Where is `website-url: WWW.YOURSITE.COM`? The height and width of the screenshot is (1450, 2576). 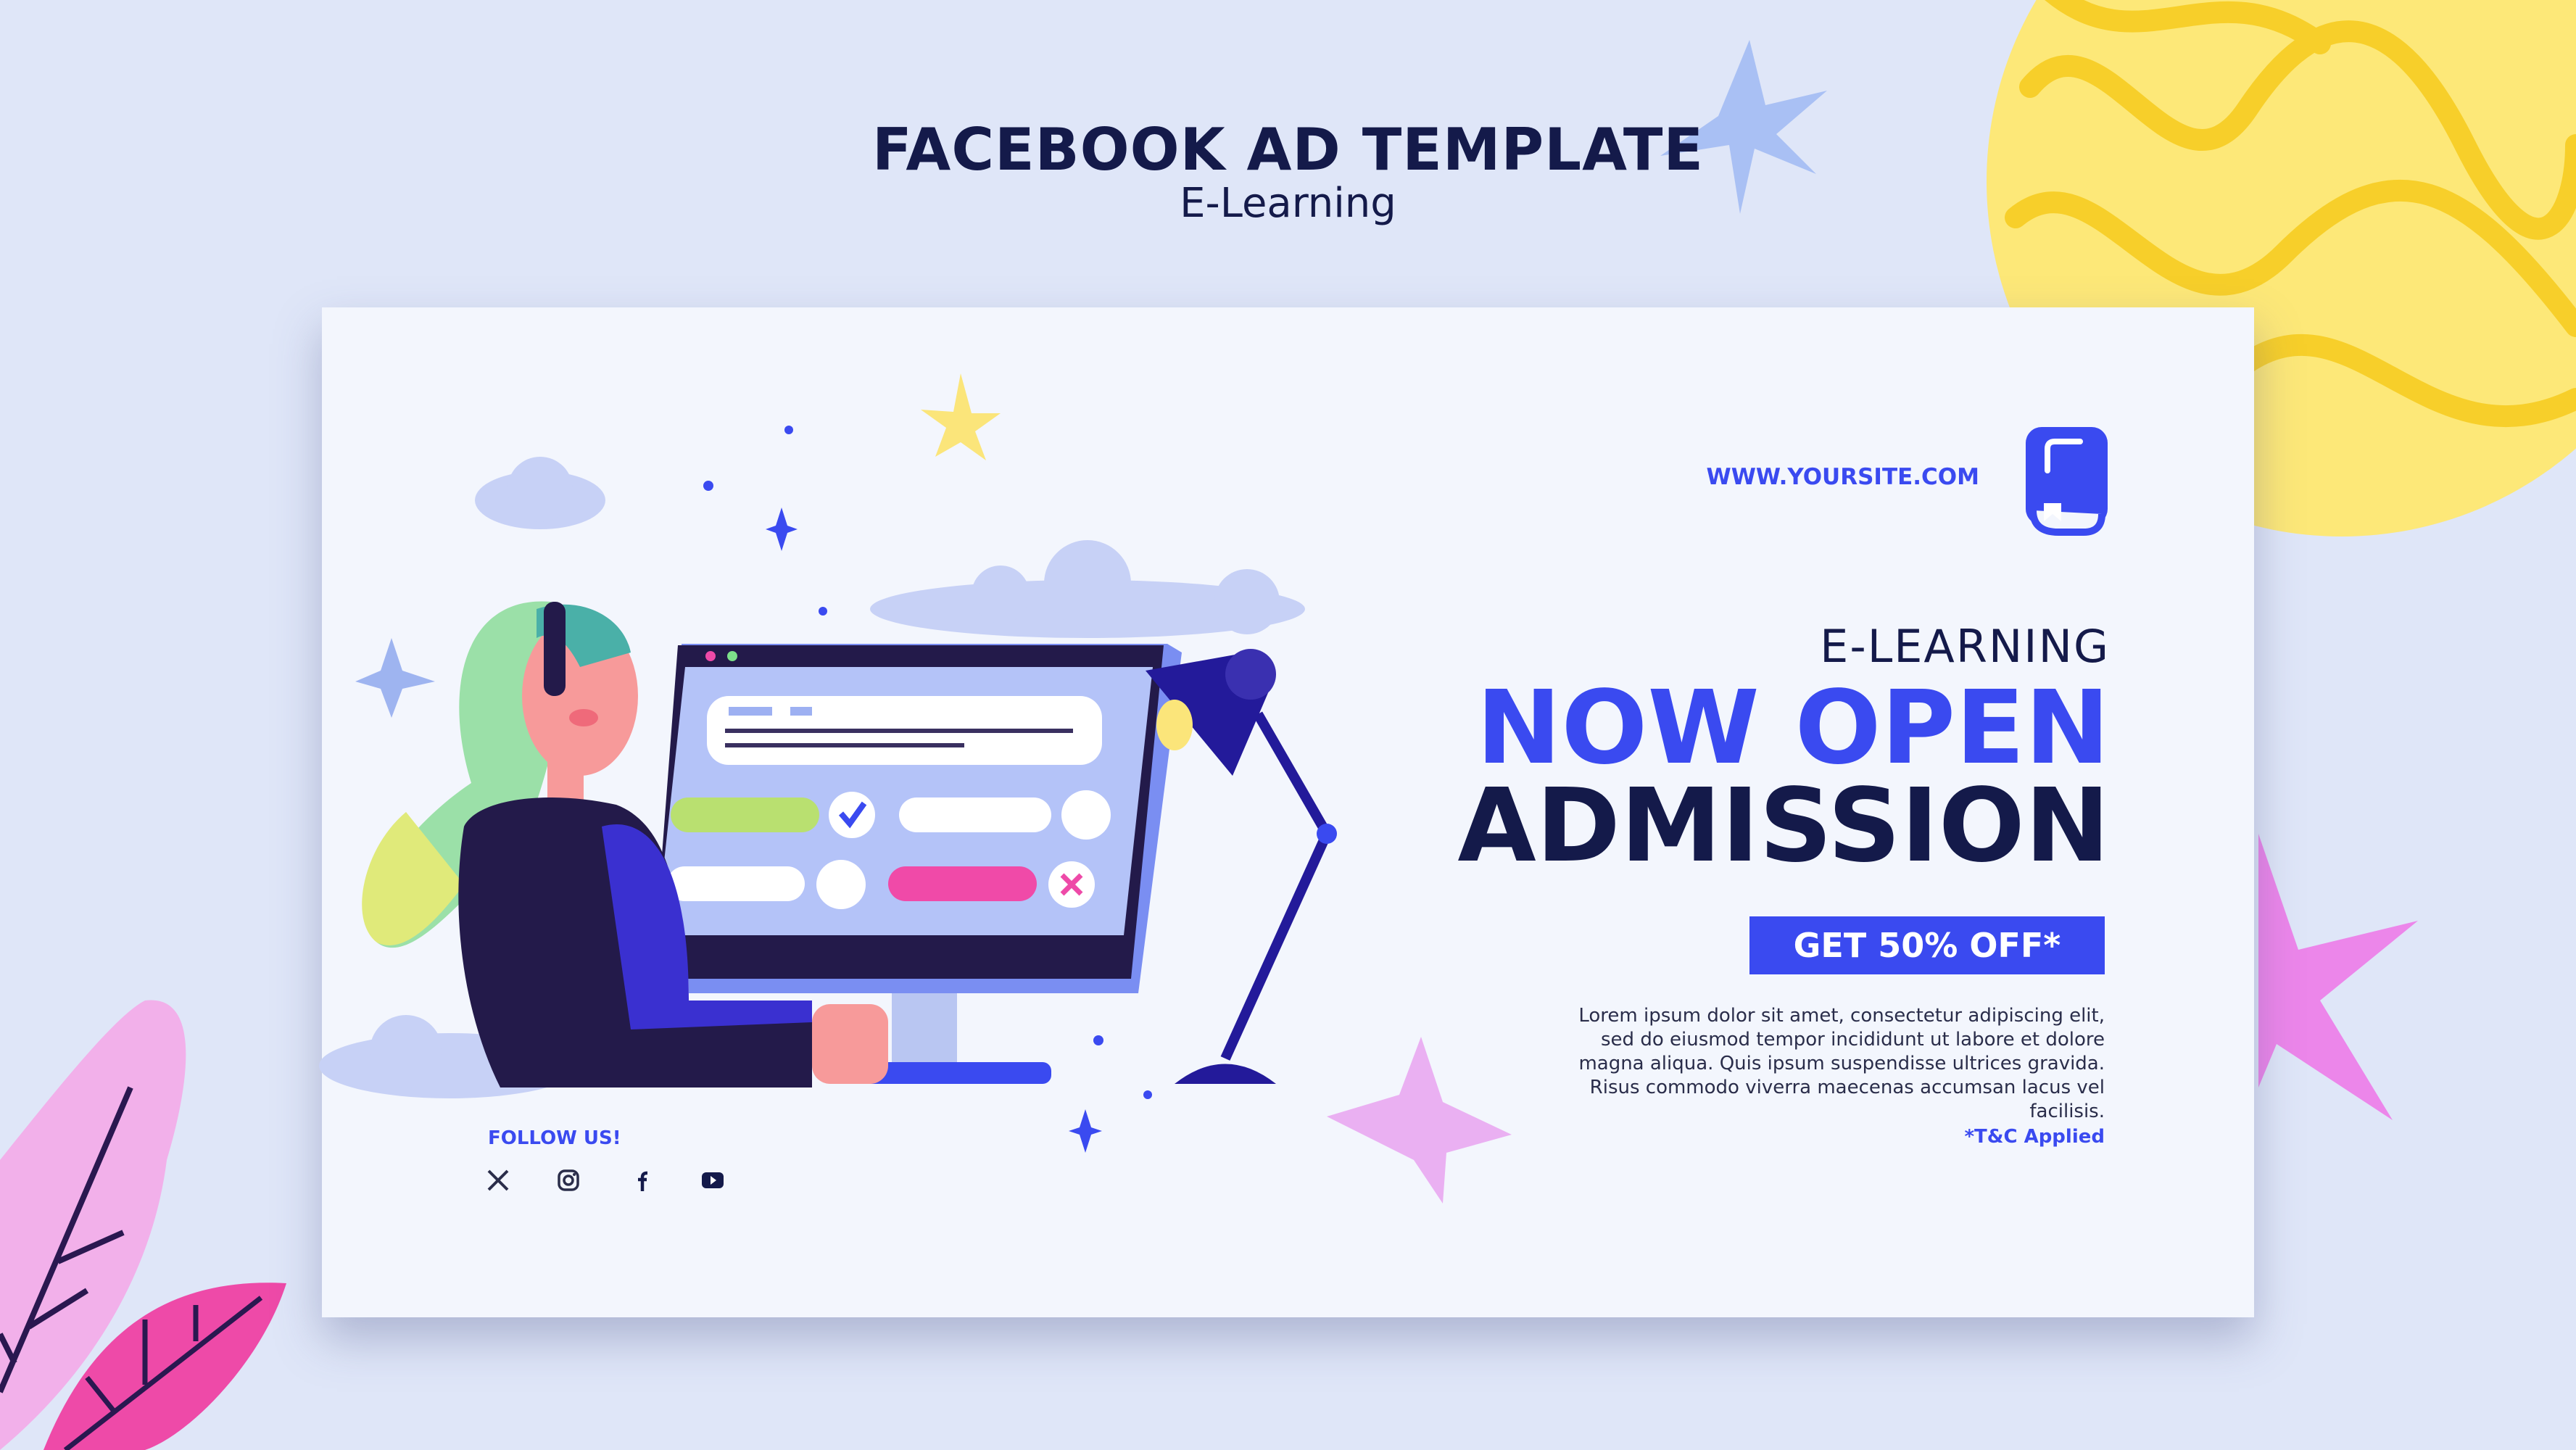 website-url: WWW.YOURSITE.COM is located at coordinates (1834, 477).